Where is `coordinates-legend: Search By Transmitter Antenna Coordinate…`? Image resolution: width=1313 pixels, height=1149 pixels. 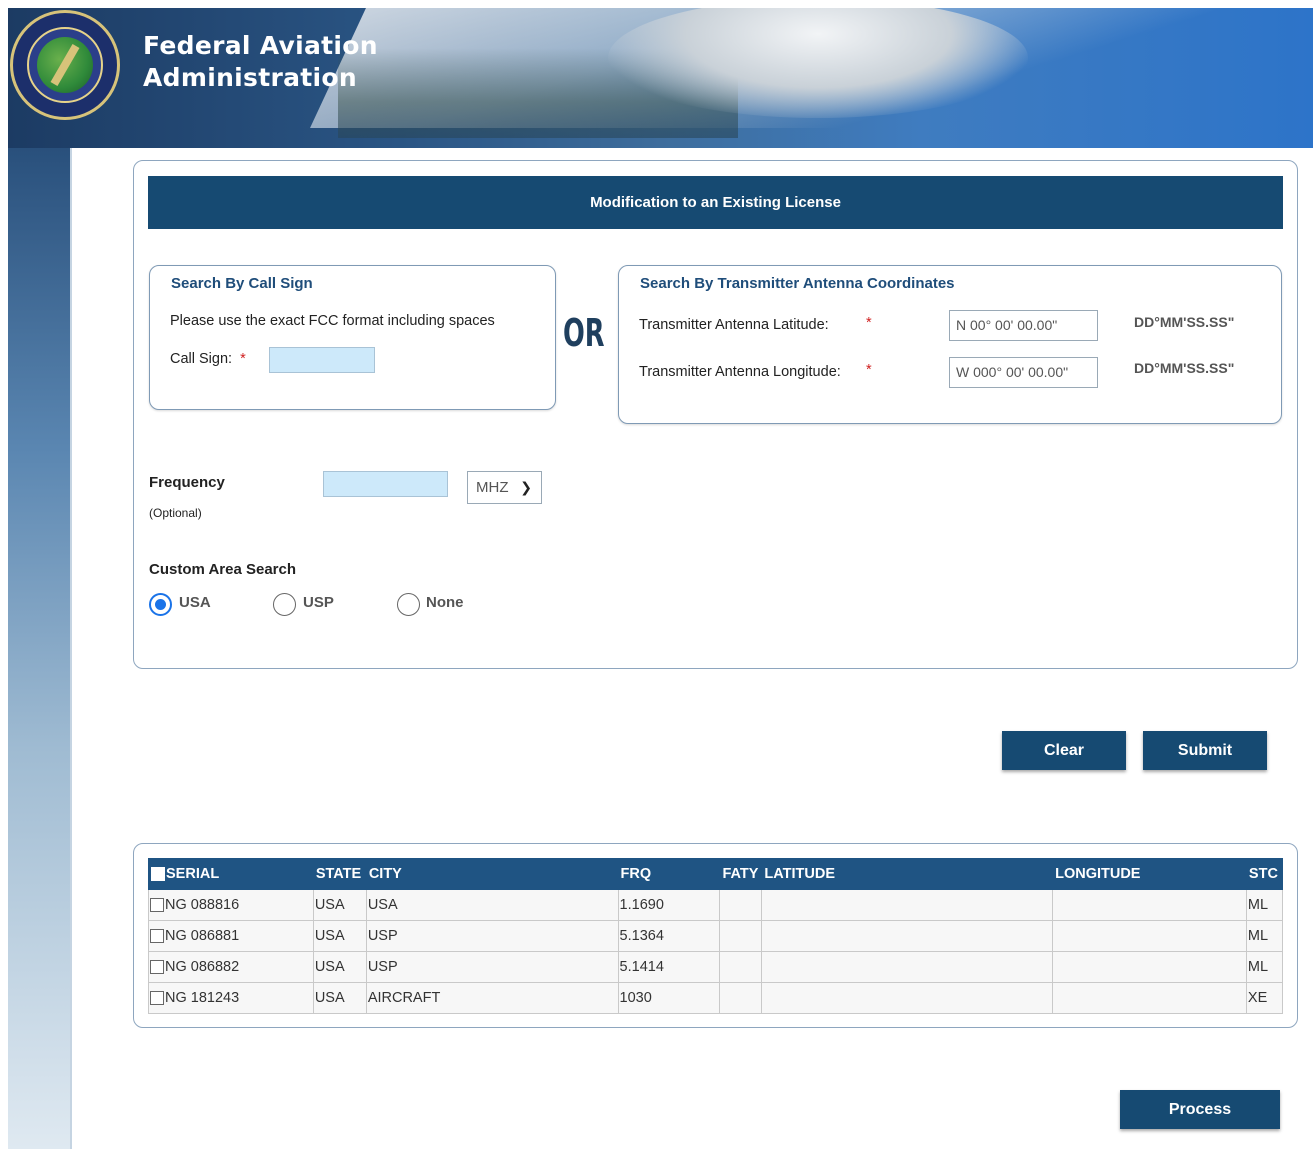
coordinates-legend: Search By Transmitter Antenna Coordinate… is located at coordinates (797, 283).